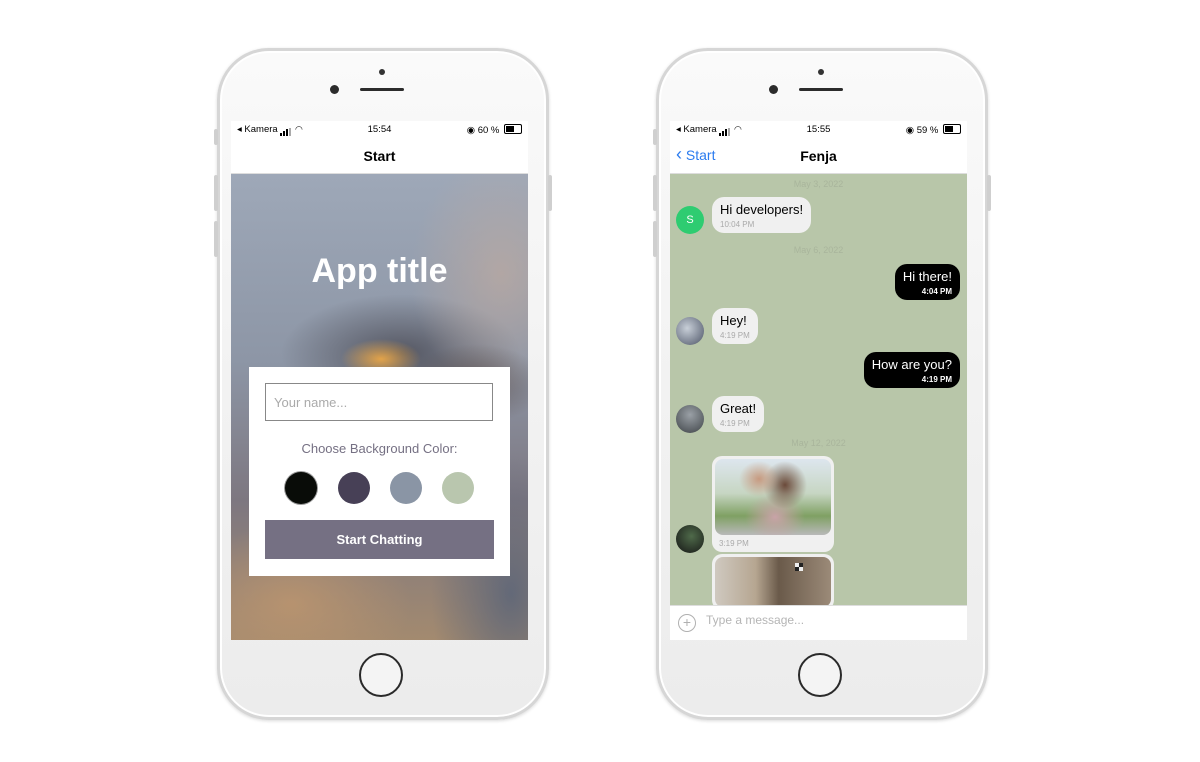  Describe the element at coordinates (354, 488) in the screenshot. I see `color-swatch-purple` at that location.